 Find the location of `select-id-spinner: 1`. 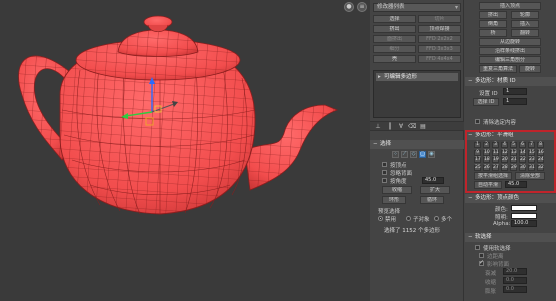

select-id-spinner: 1 is located at coordinates (515, 101).